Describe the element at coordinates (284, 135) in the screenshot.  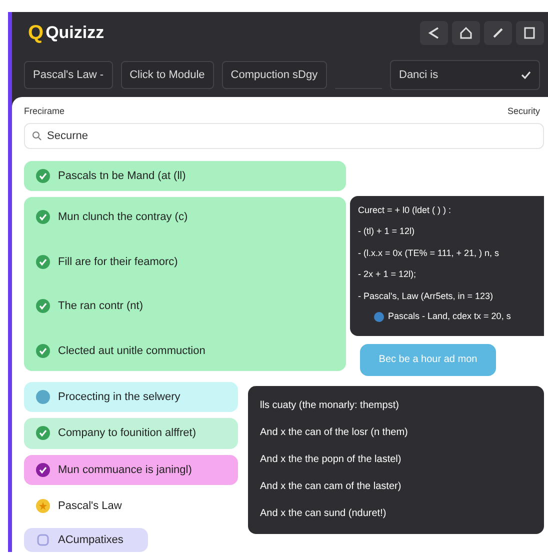
I see `search-field: Securne` at that location.